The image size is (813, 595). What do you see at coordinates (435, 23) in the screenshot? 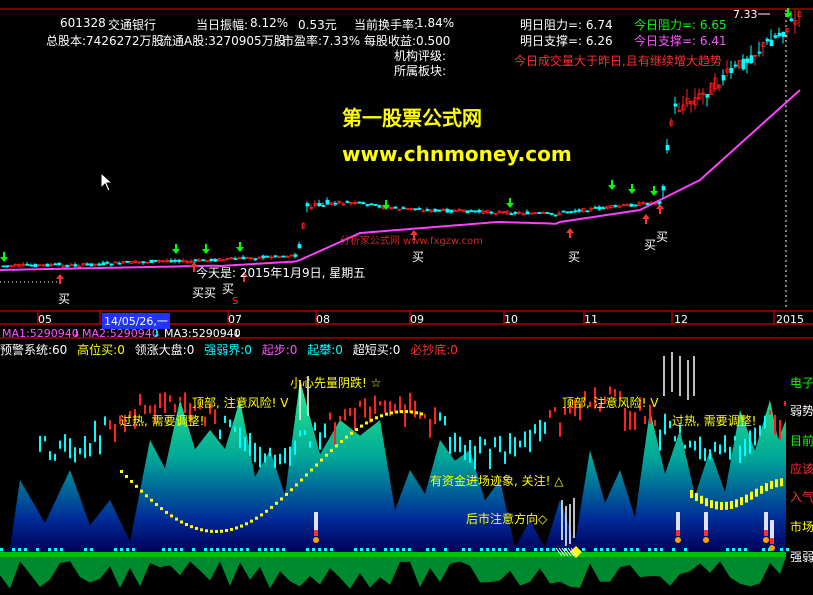
I see `turnover-value: 1.84%` at bounding box center [435, 23].